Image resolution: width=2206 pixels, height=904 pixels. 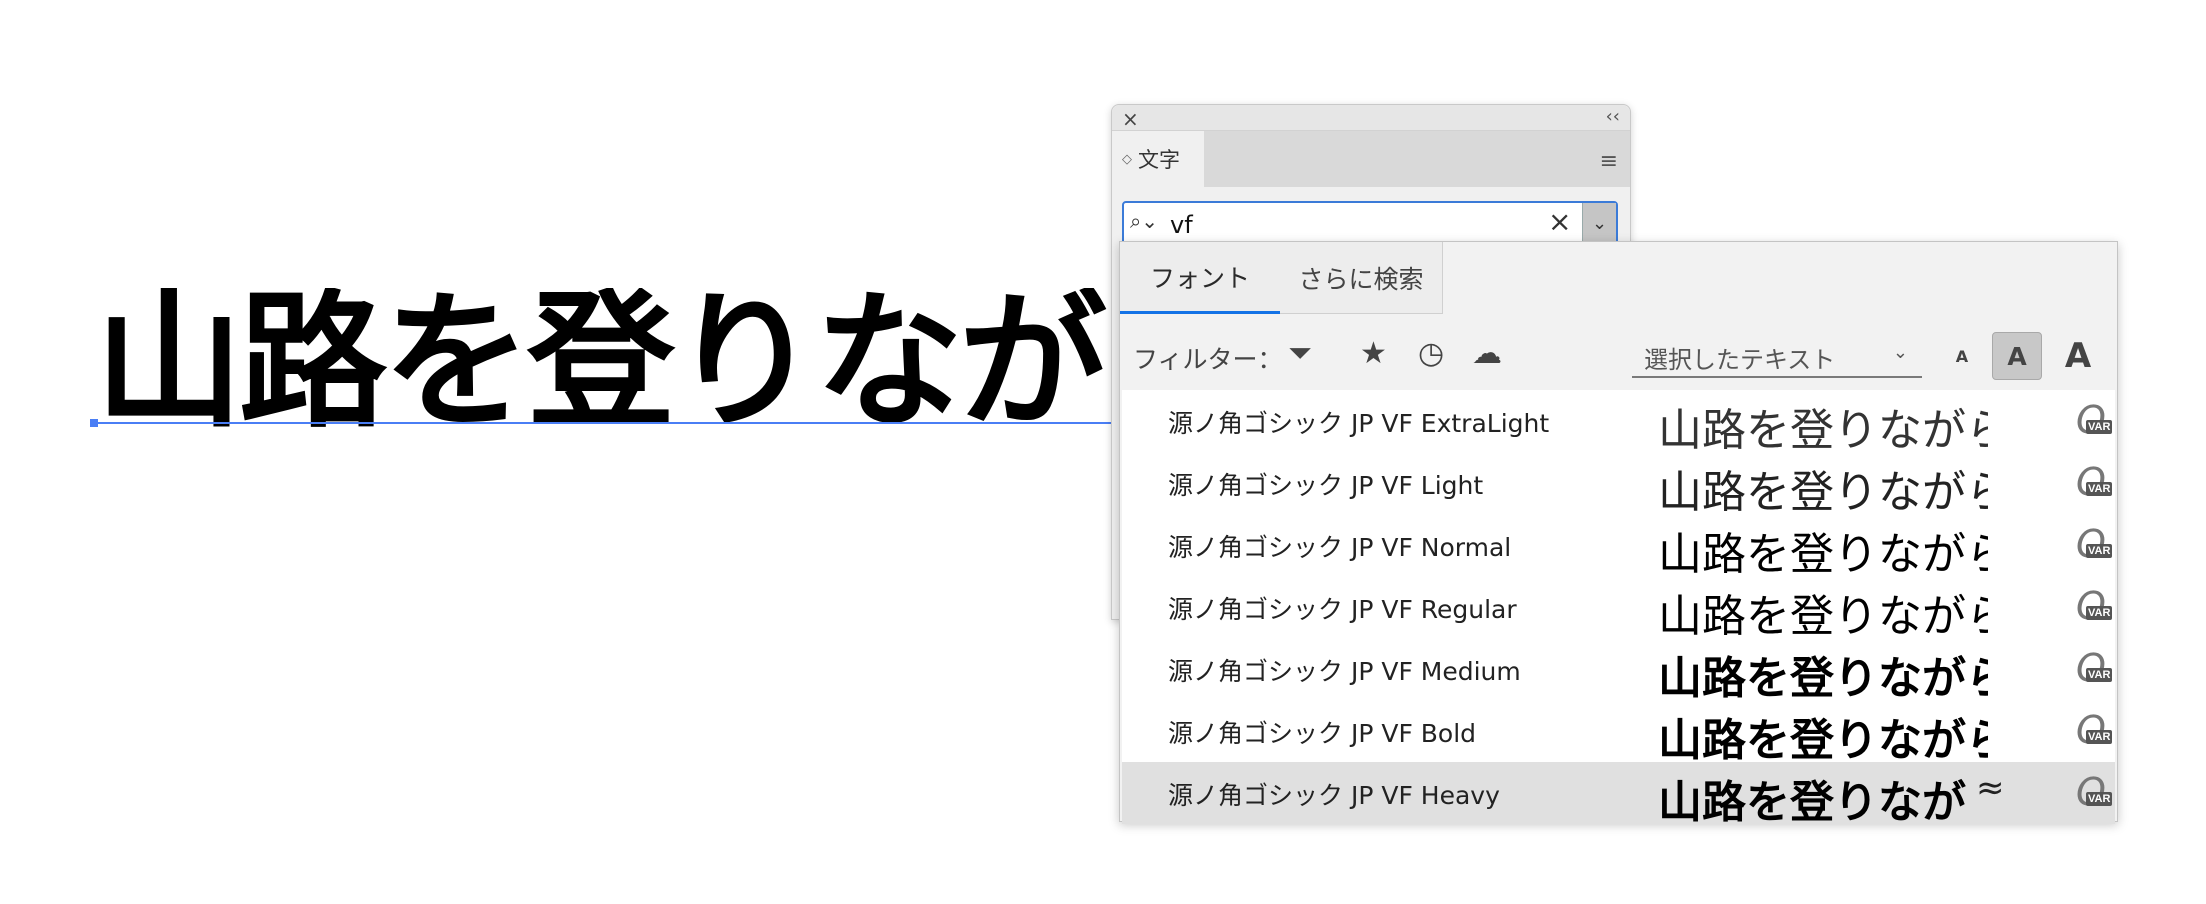 I want to click on font-list-item: 源ノ角ゴシック JP VF Light 山路を登りながら OVAR, so click(x=1618, y=485).